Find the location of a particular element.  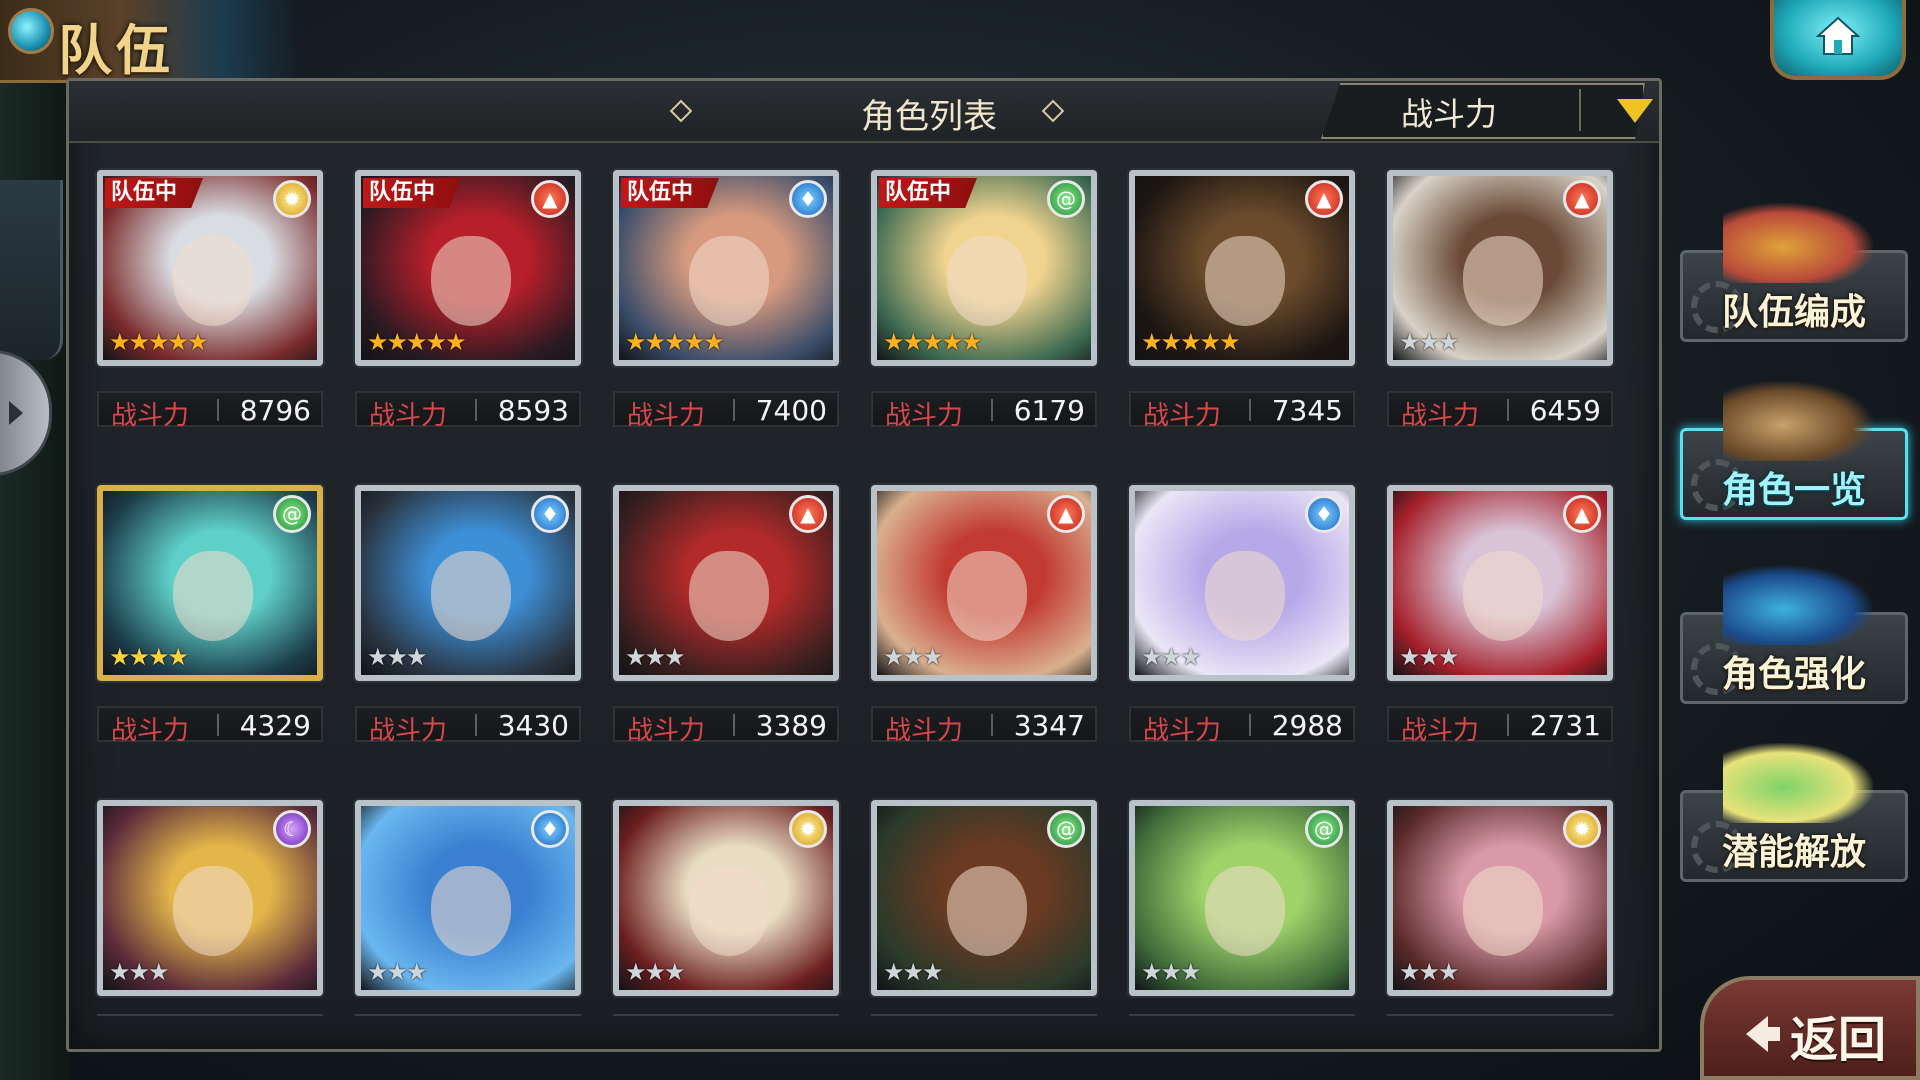

side-menu-button: 角色一览 is located at coordinates (1794, 450).